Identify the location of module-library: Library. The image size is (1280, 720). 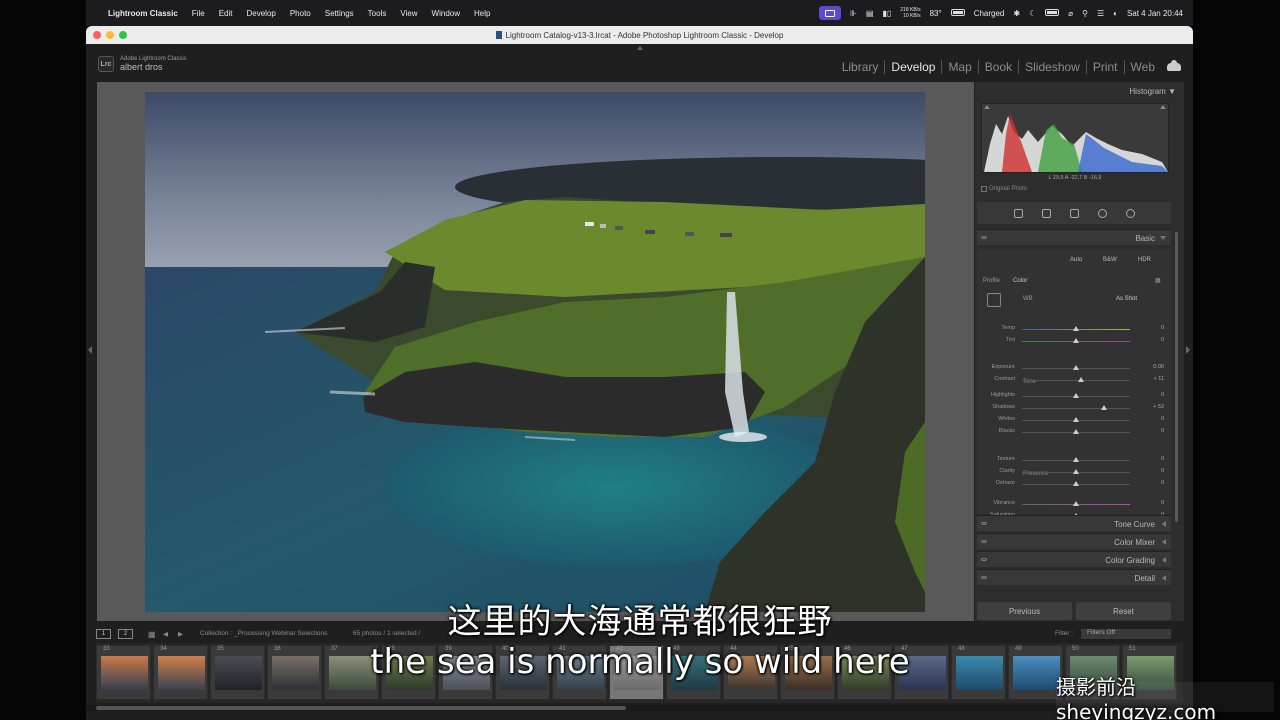
(860, 67).